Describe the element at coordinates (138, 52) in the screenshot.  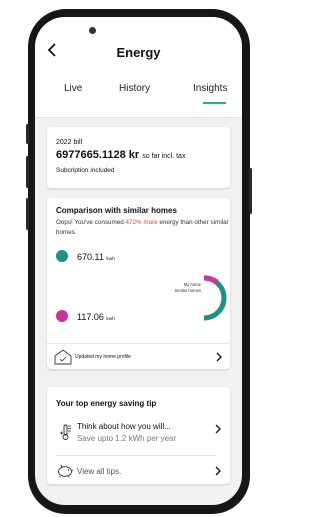
I see `page-title: Energy` at that location.